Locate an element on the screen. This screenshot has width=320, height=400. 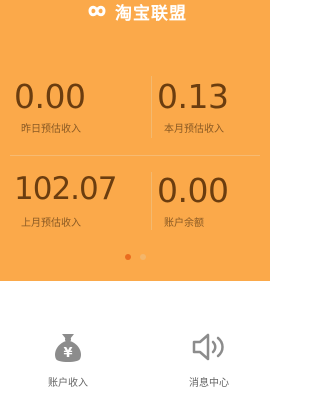
stat-account-balance: 0.00 账户余额 is located at coordinates (202, 195).